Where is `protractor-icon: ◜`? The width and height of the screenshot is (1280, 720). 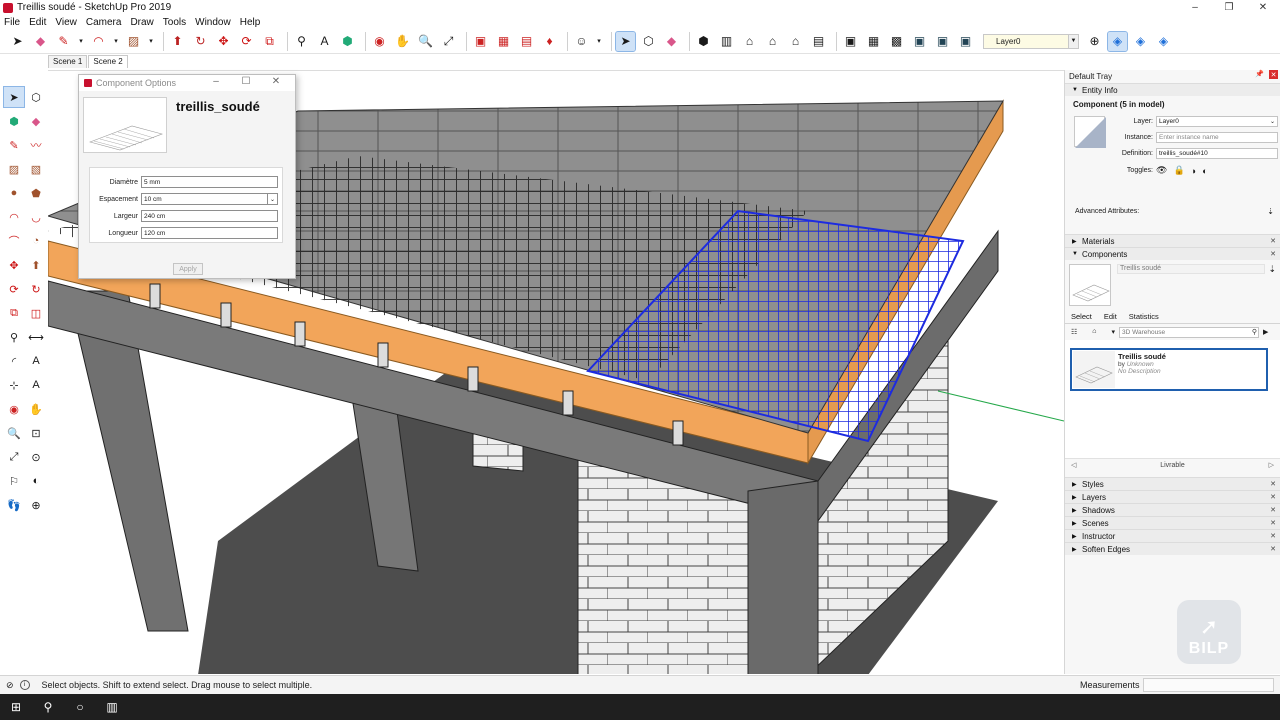 protractor-icon: ◜ is located at coordinates (14, 361).